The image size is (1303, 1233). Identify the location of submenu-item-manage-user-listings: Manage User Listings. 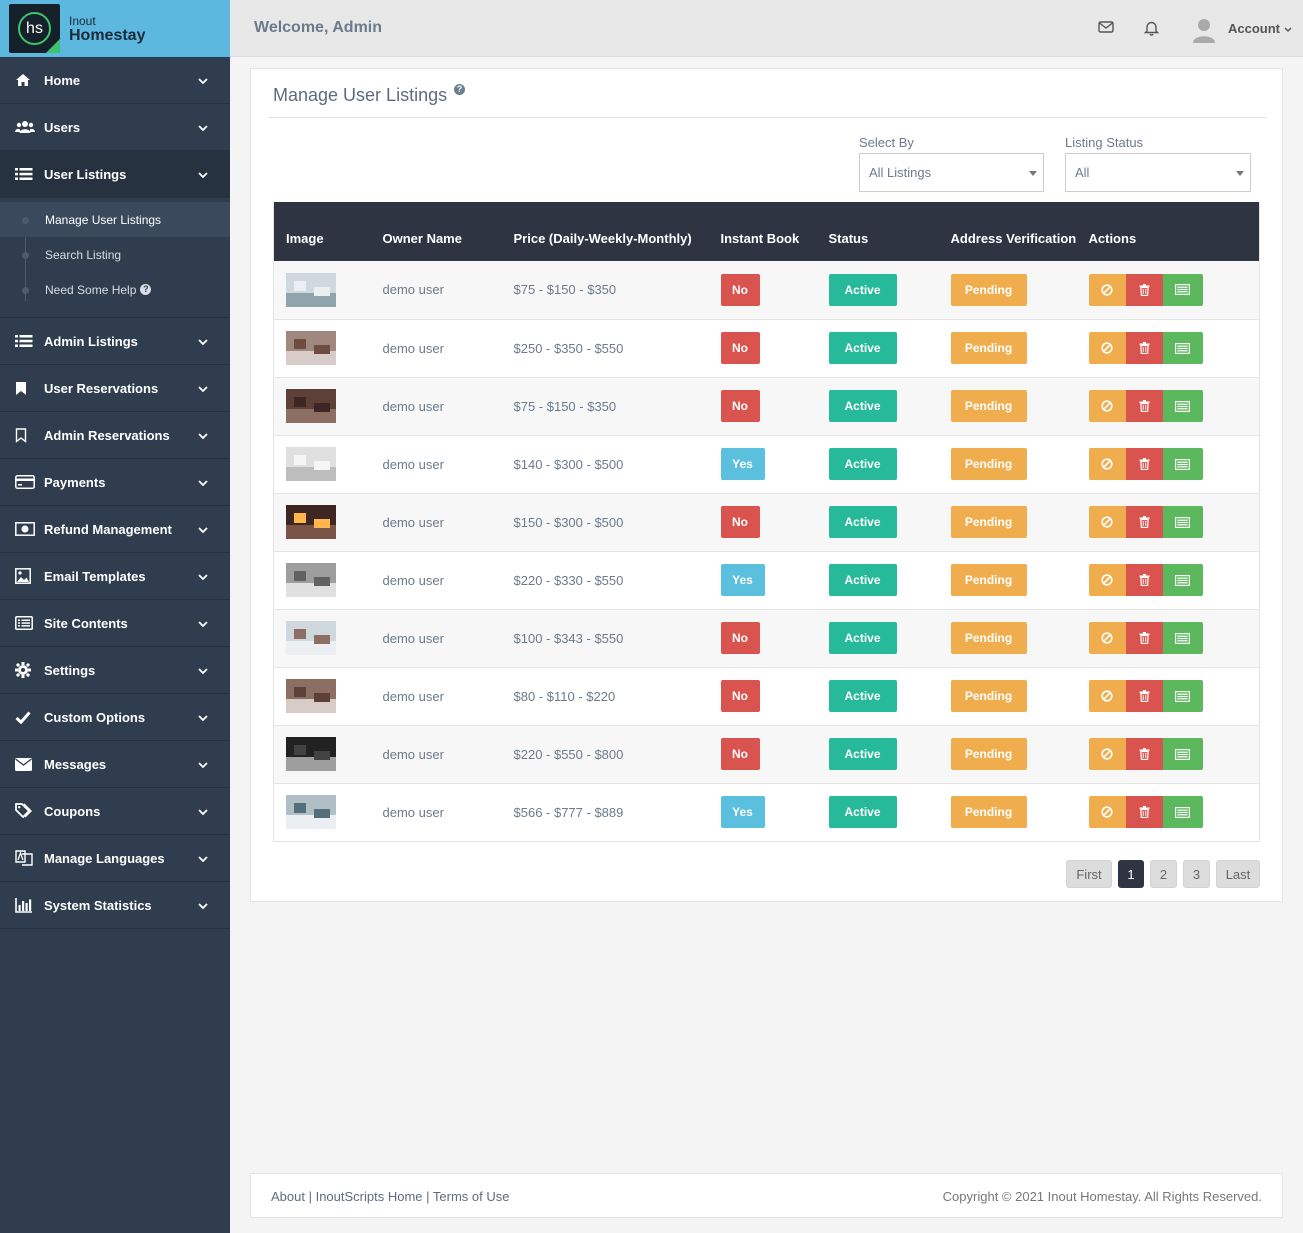
(115, 219).